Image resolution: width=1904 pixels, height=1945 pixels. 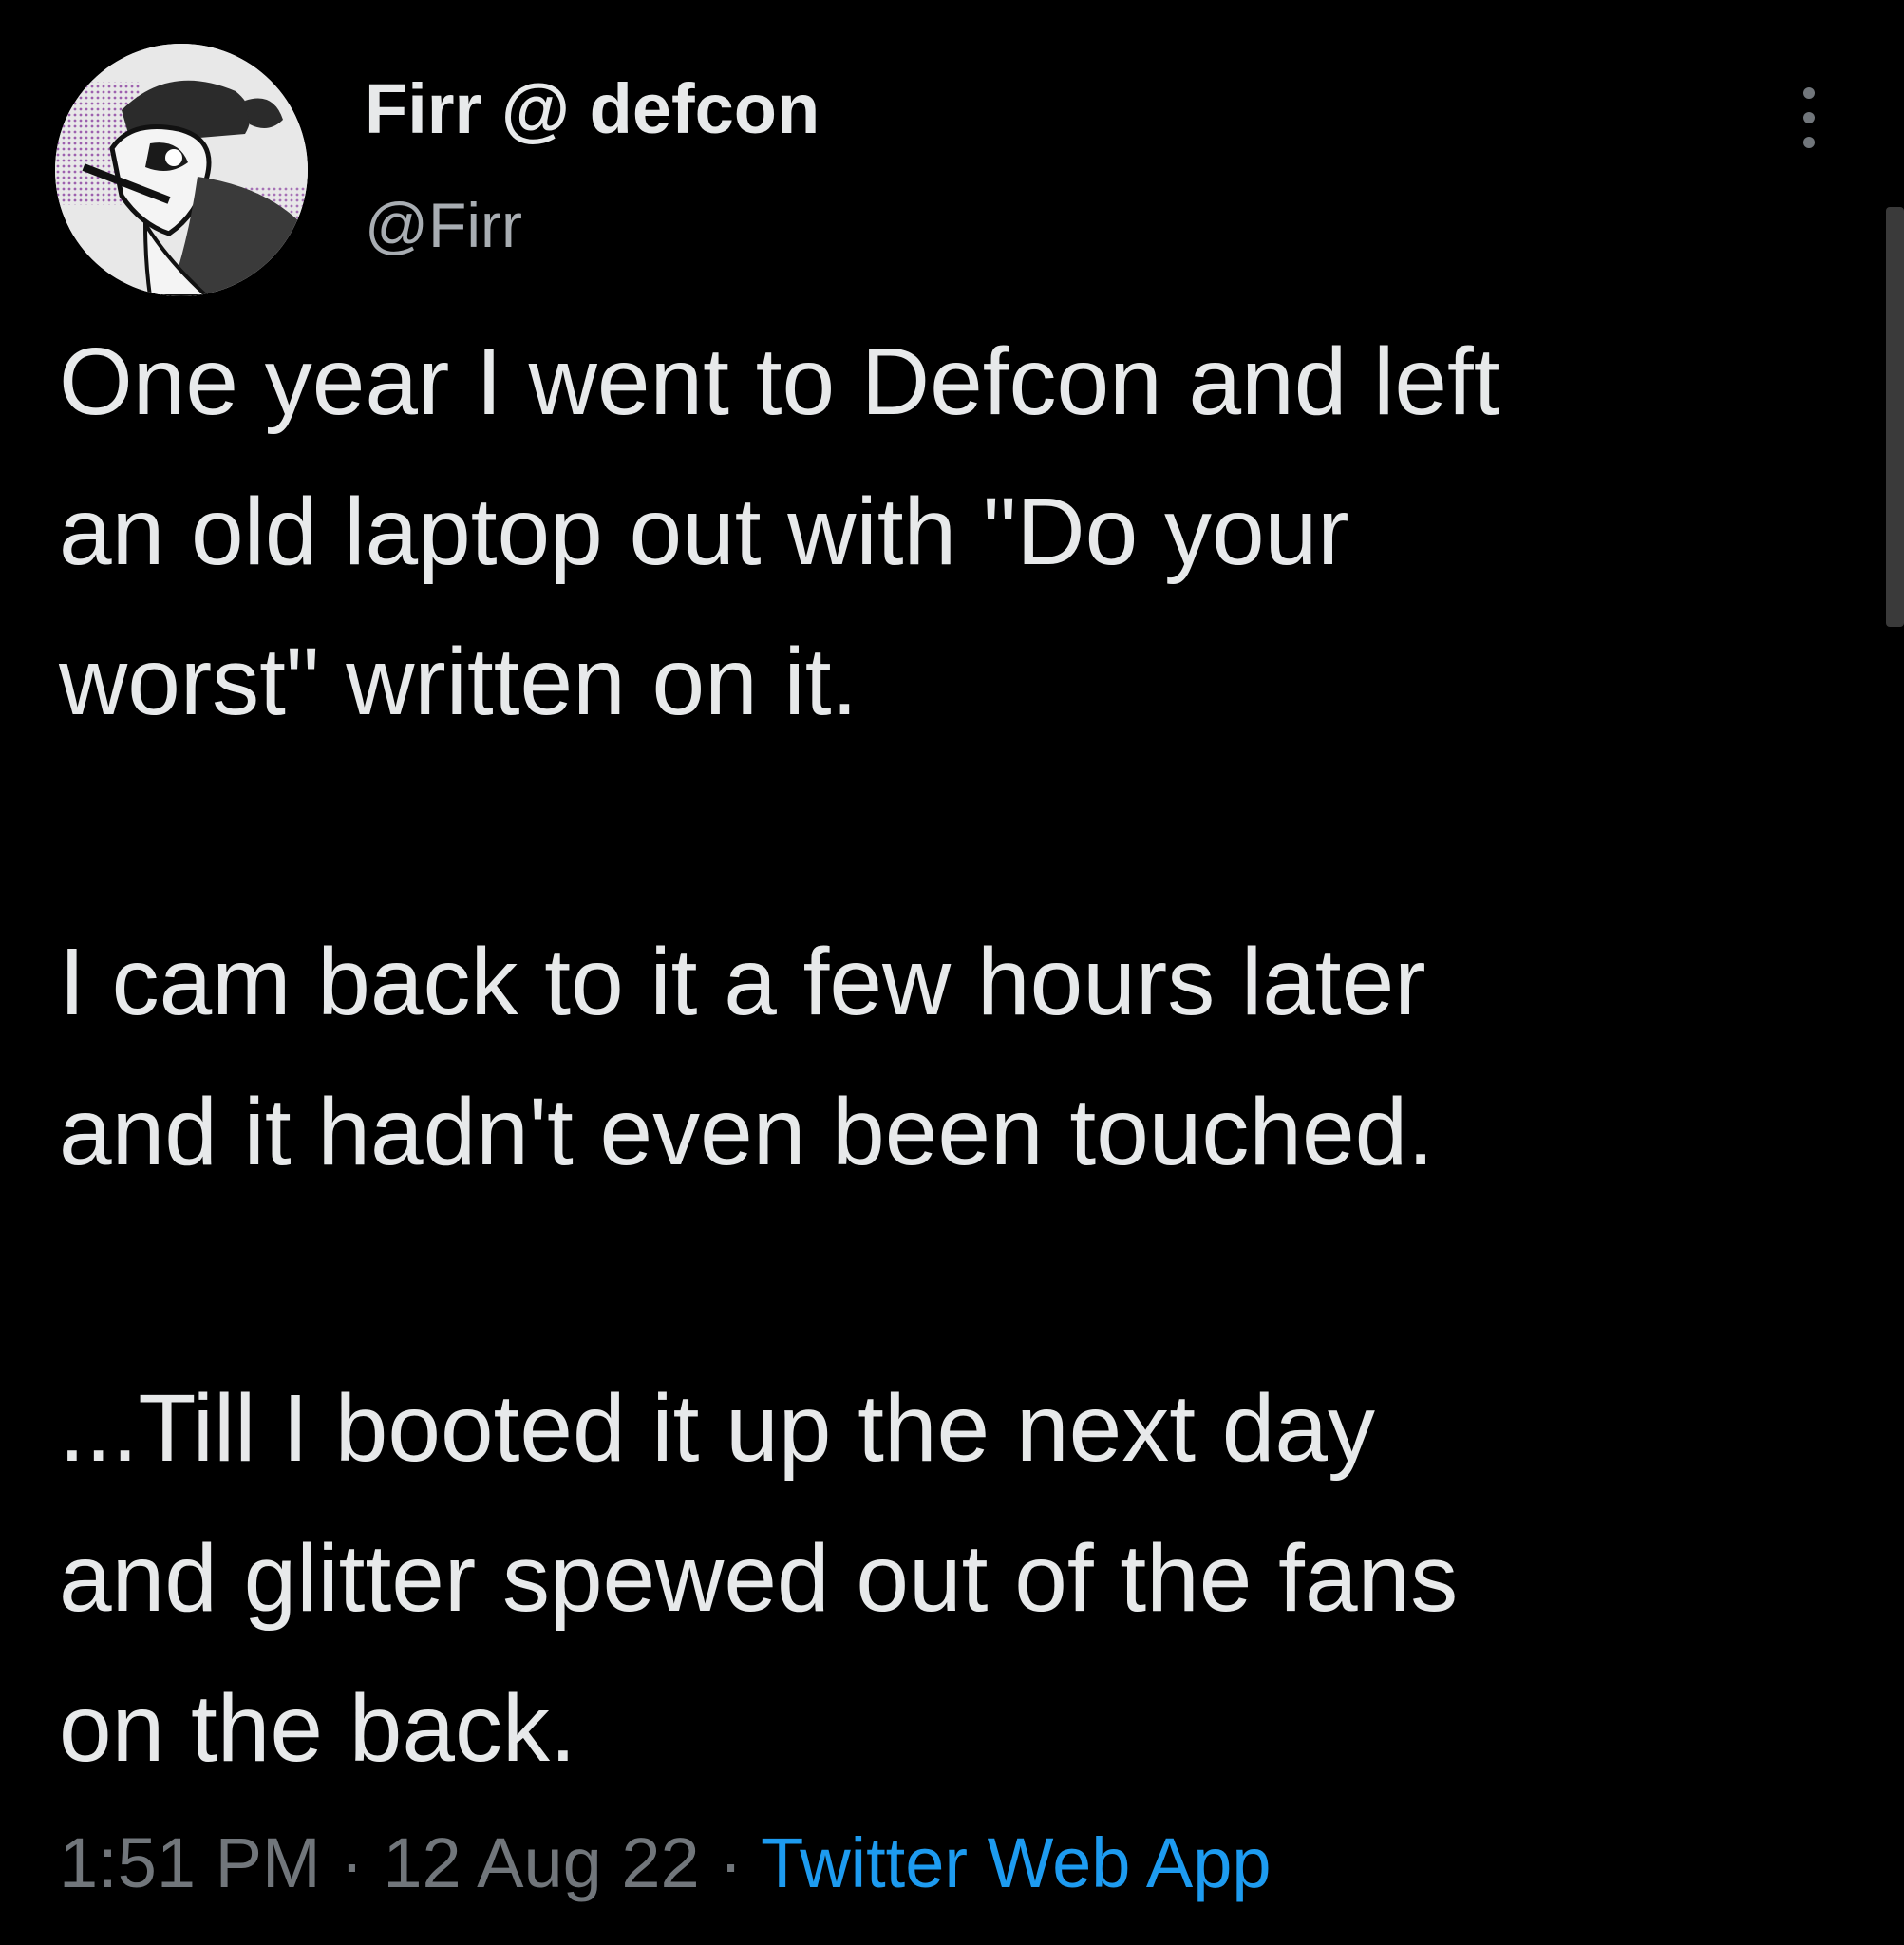 What do you see at coordinates (759, 1578) in the screenshot?
I see `tweet-text-line: and glitter spewed out of the fans` at bounding box center [759, 1578].